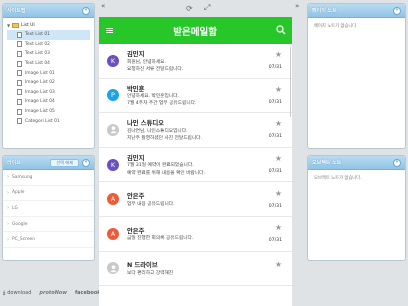 The image size is (408, 306). What do you see at coordinates (290, 82) in the screenshot?
I see `scrollbar` at bounding box center [290, 82].